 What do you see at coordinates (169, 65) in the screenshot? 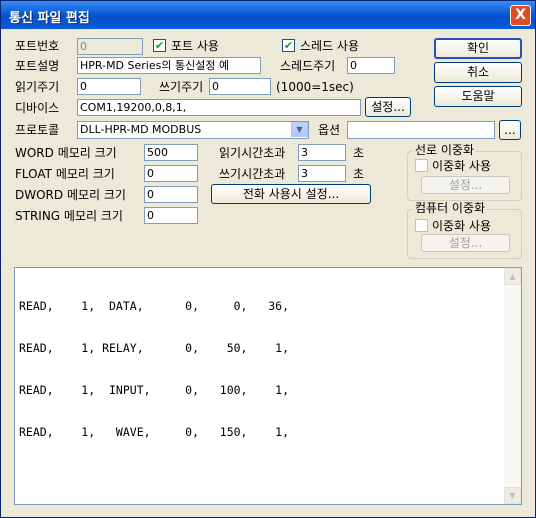
I see `port-desc-field: HPR-MD Series의 통신설정 예` at bounding box center [169, 65].